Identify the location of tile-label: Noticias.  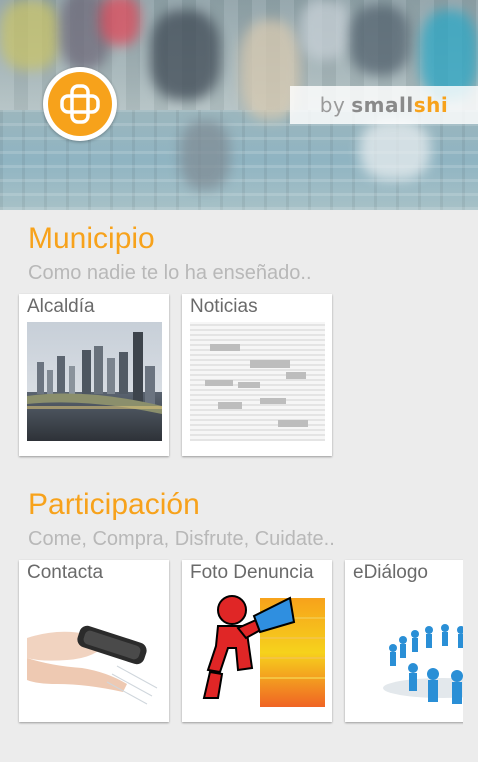
(224, 306).